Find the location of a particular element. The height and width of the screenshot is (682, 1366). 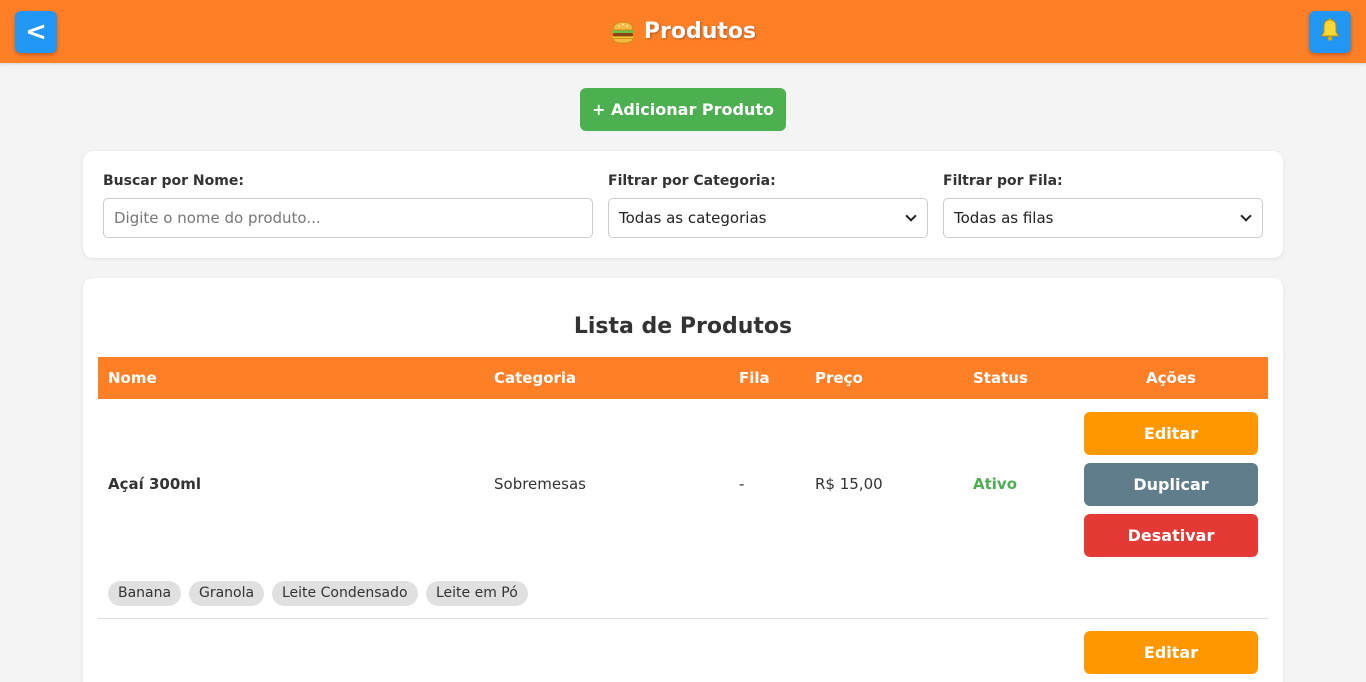

search-input is located at coordinates (348, 218).